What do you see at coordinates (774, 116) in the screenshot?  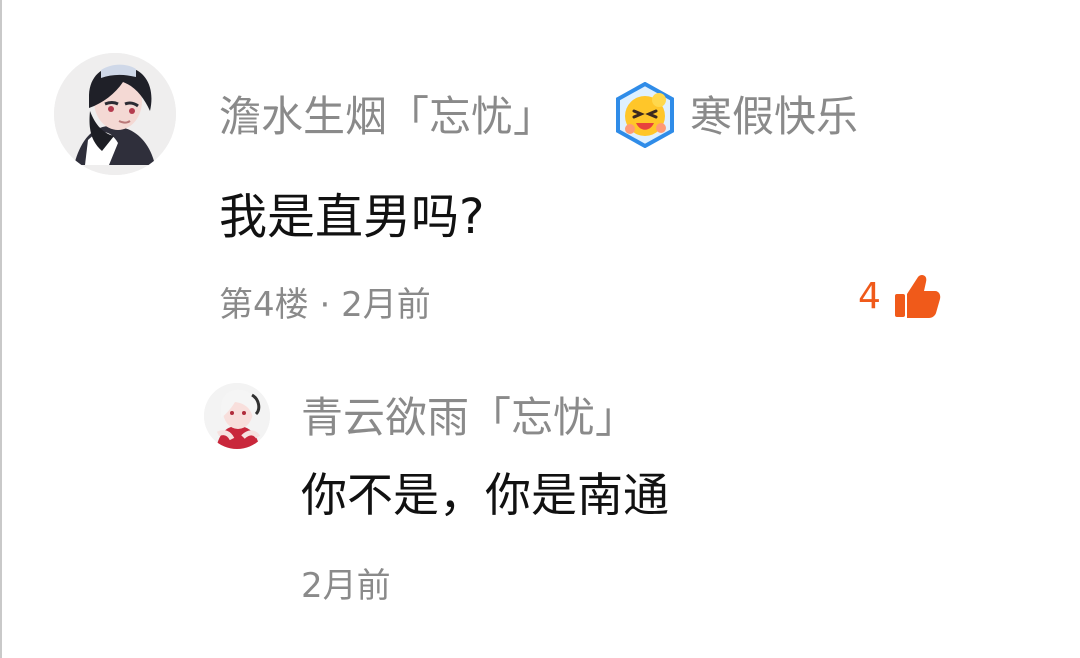 I see `event-badge-label: 寒假快乐` at bounding box center [774, 116].